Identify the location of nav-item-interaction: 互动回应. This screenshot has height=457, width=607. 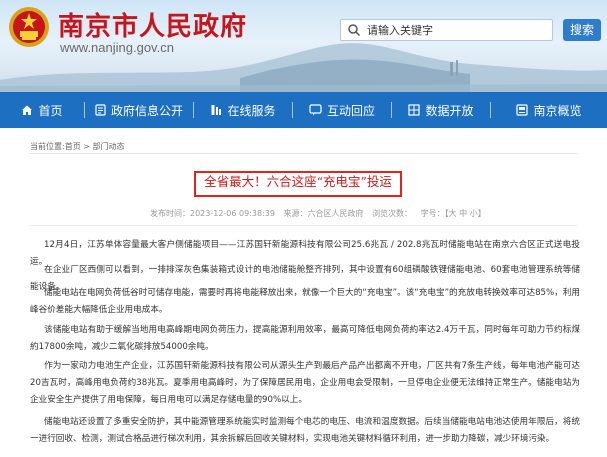
(342, 110).